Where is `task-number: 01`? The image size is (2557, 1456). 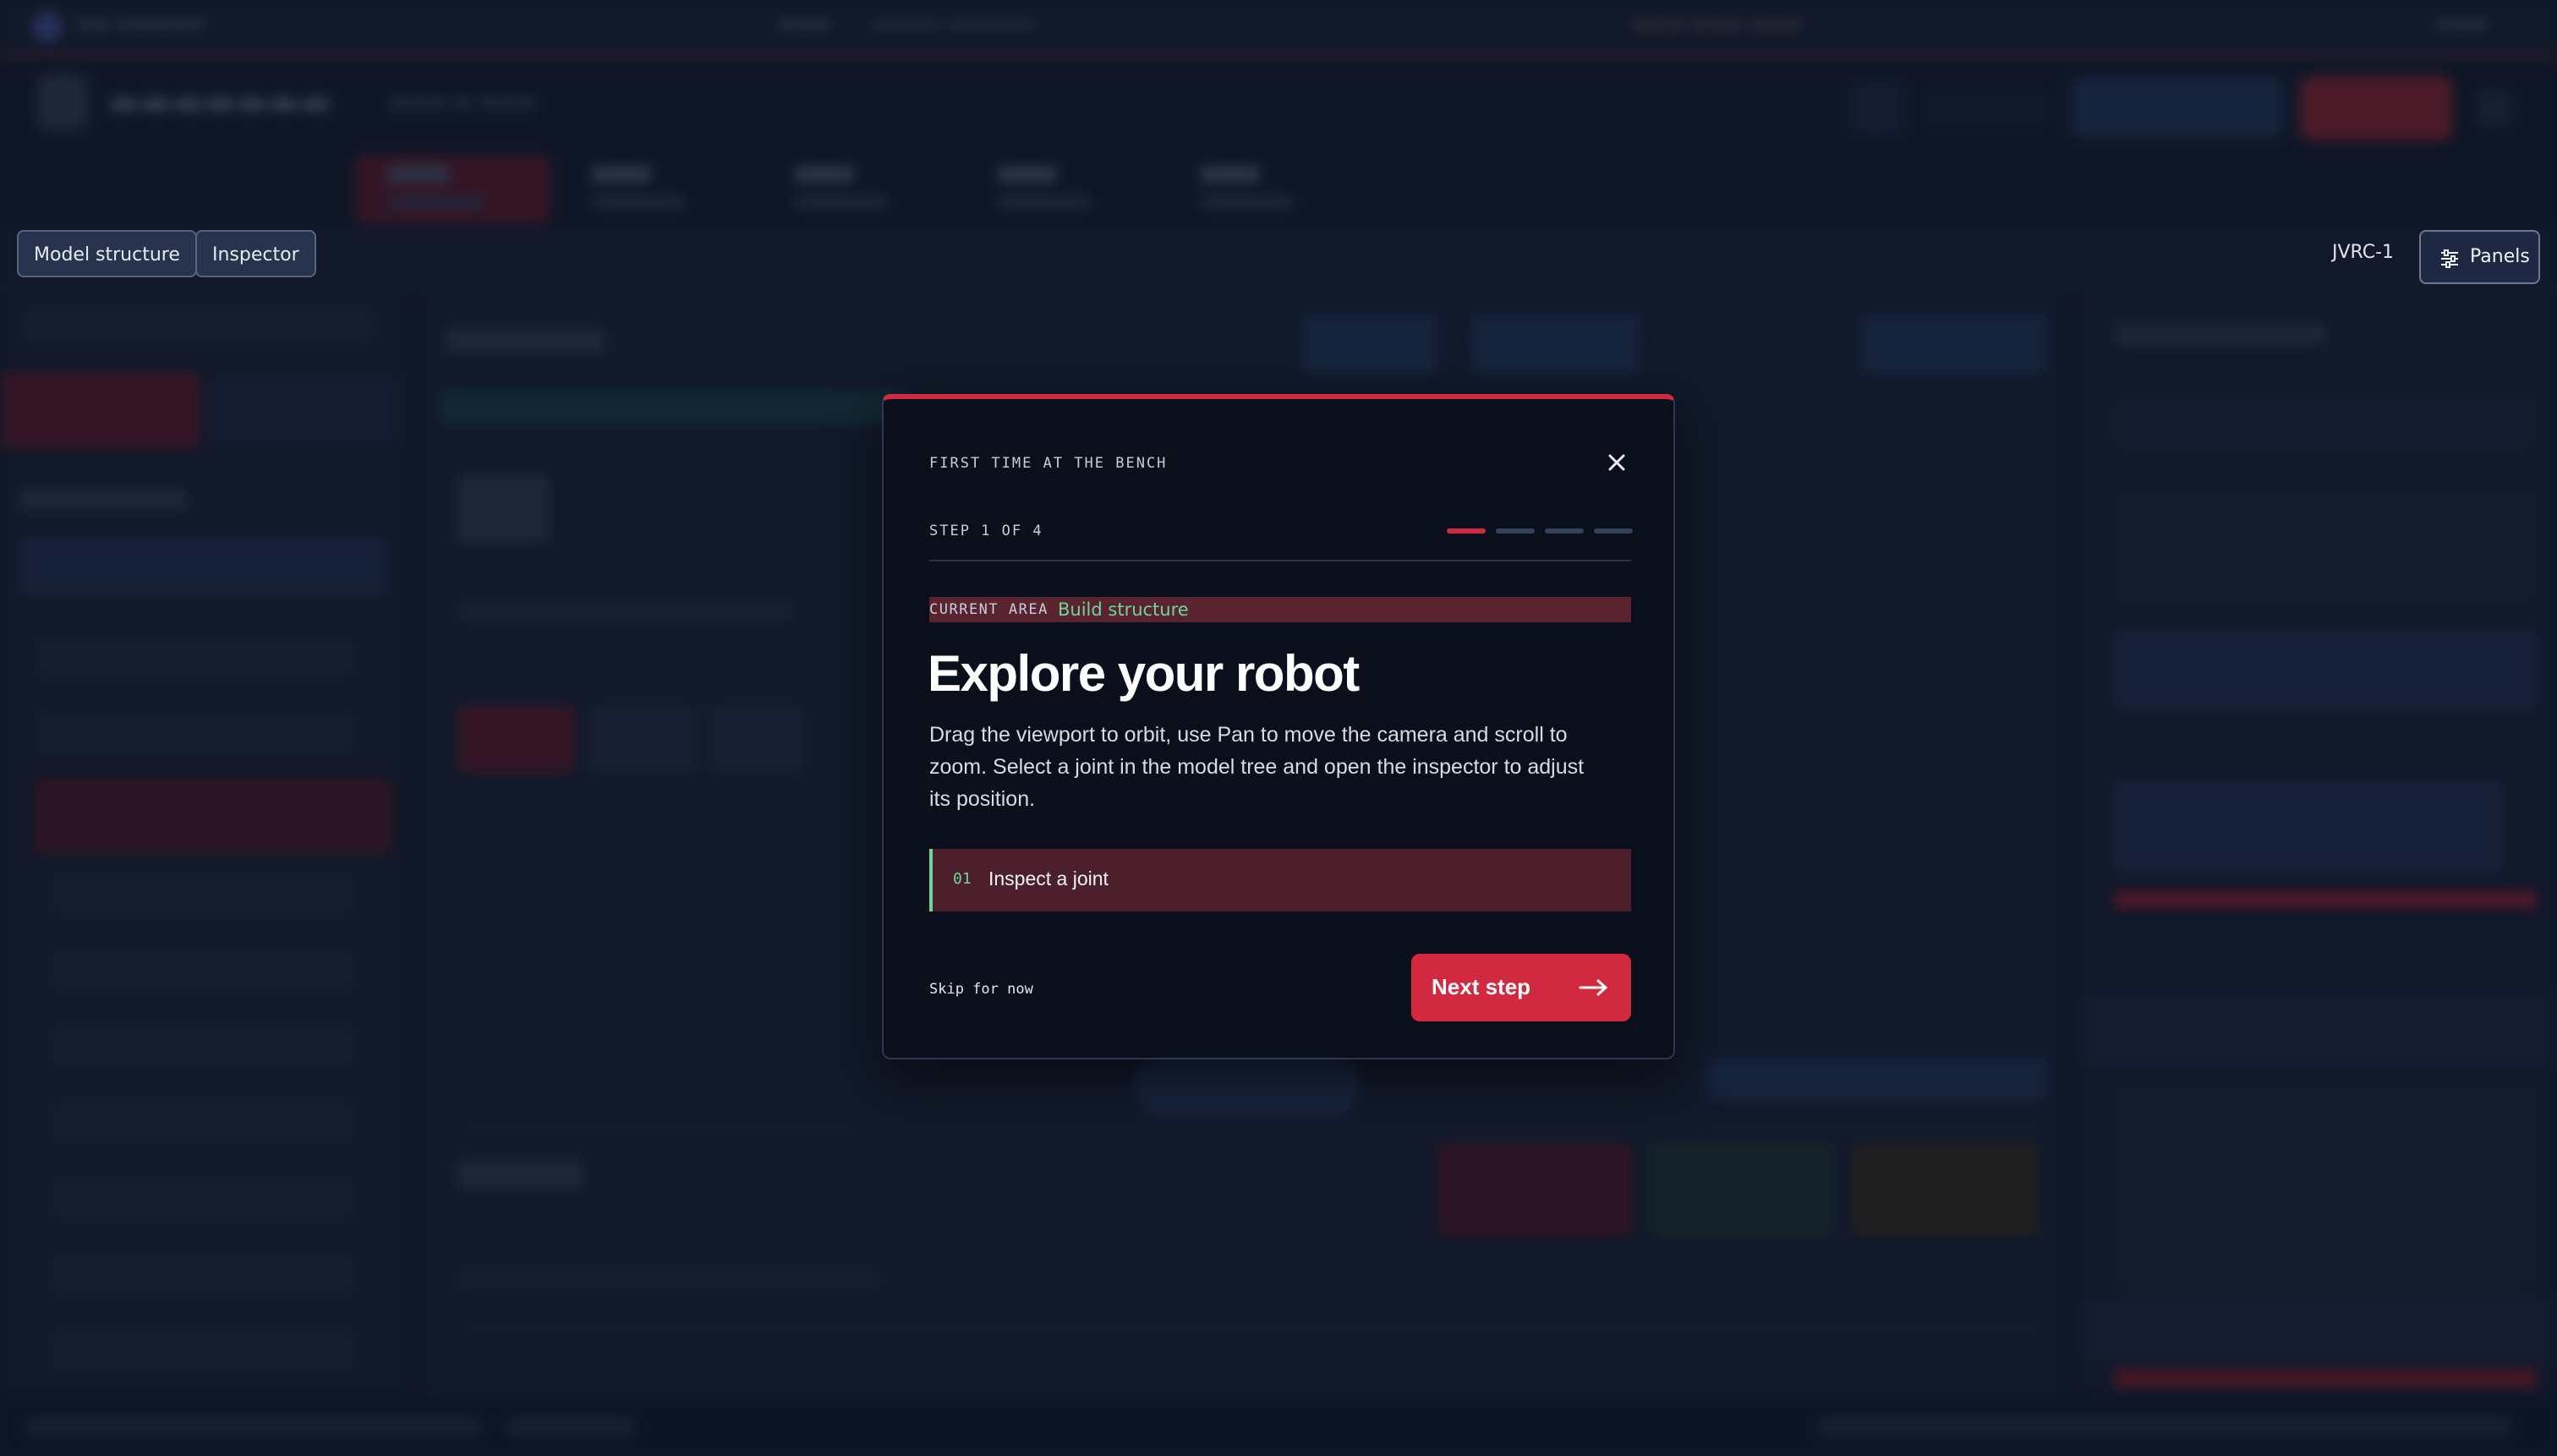
task-number: 01 is located at coordinates (962, 879).